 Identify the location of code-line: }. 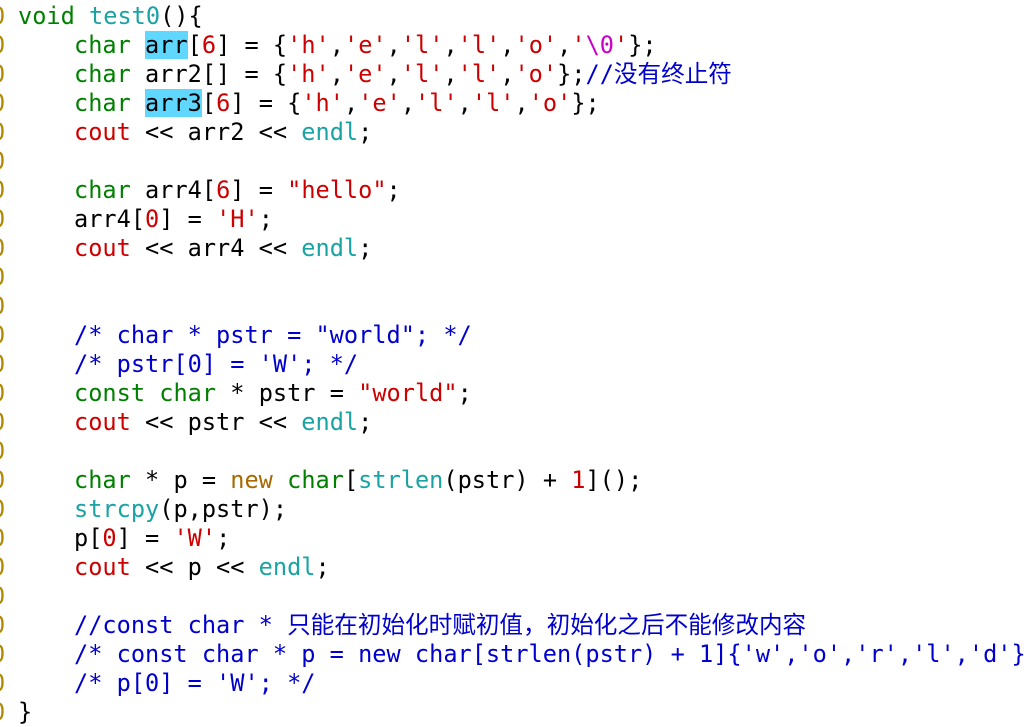
(25, 712).